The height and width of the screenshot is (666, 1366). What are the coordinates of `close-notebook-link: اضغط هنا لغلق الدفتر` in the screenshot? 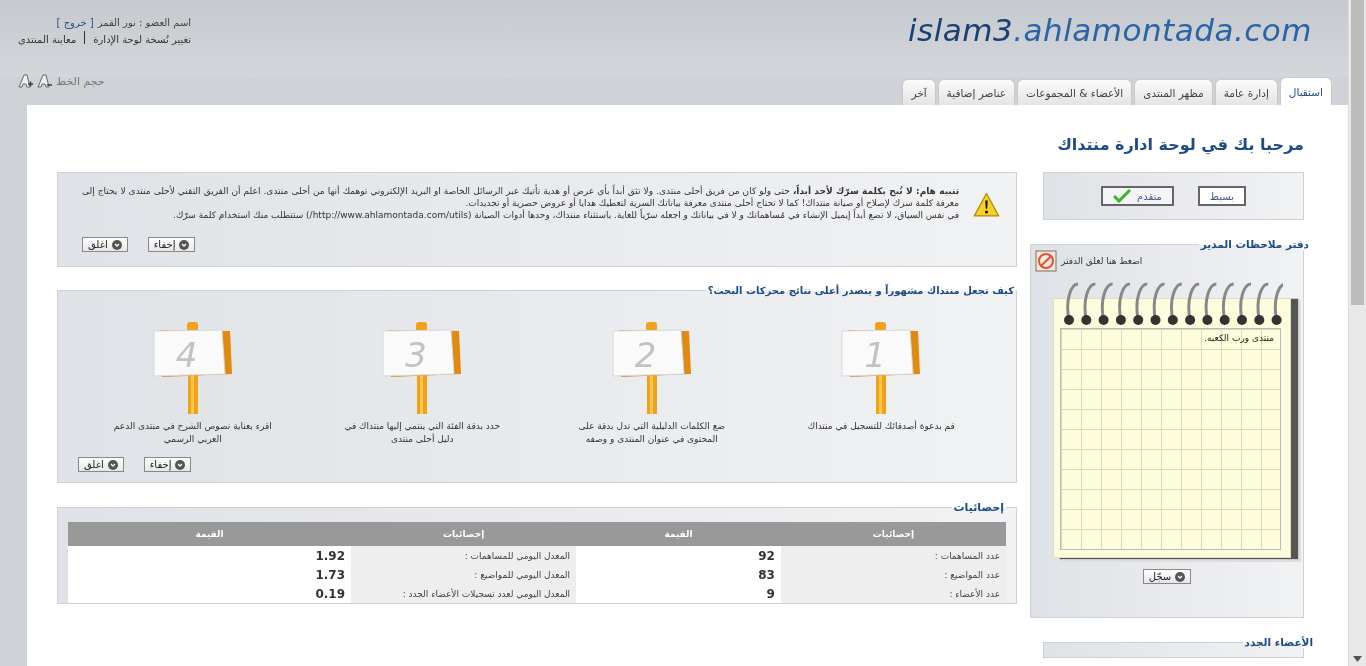 It's located at (1102, 261).